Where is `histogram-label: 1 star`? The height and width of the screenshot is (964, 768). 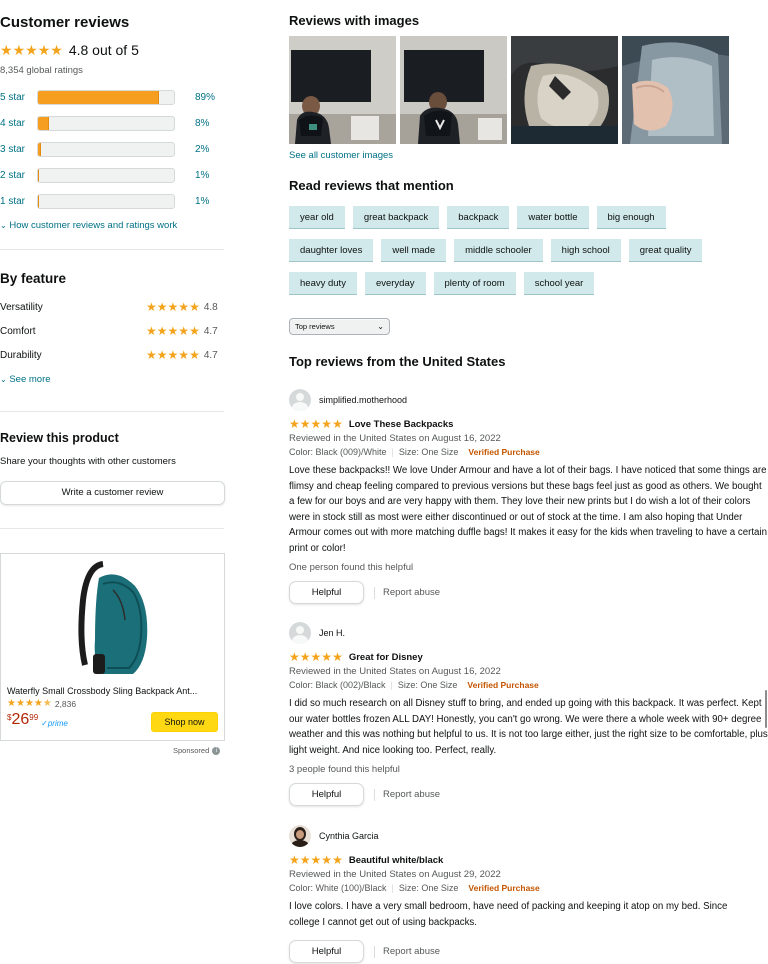 histogram-label: 1 star is located at coordinates (18, 201).